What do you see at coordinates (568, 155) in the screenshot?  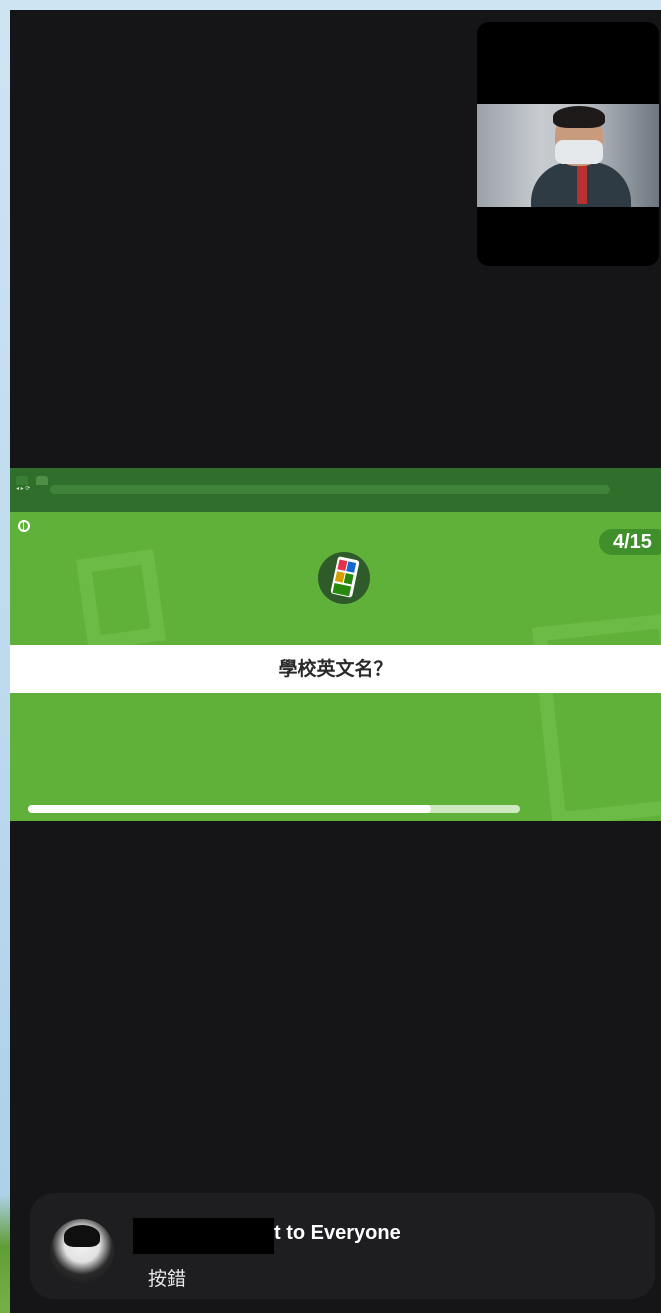 I see `participant-camera-feed` at bounding box center [568, 155].